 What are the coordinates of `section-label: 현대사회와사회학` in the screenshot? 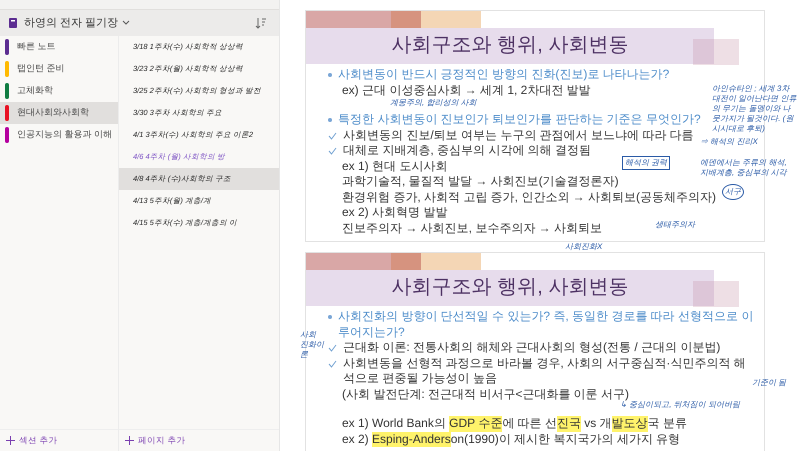 It's located at (53, 113).